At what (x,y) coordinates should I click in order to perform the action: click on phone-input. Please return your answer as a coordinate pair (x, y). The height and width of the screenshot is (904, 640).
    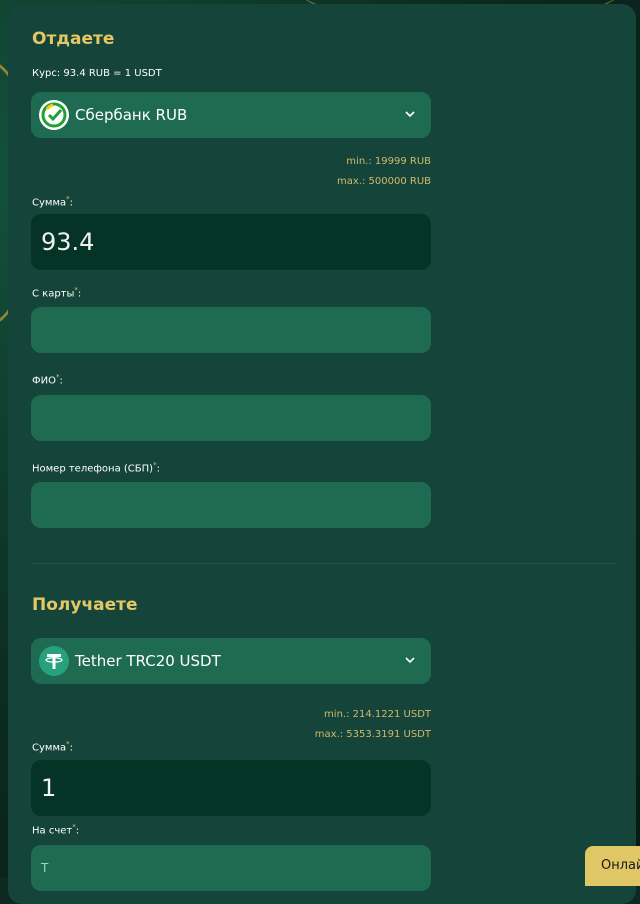
    Looking at the image, I should click on (231, 505).